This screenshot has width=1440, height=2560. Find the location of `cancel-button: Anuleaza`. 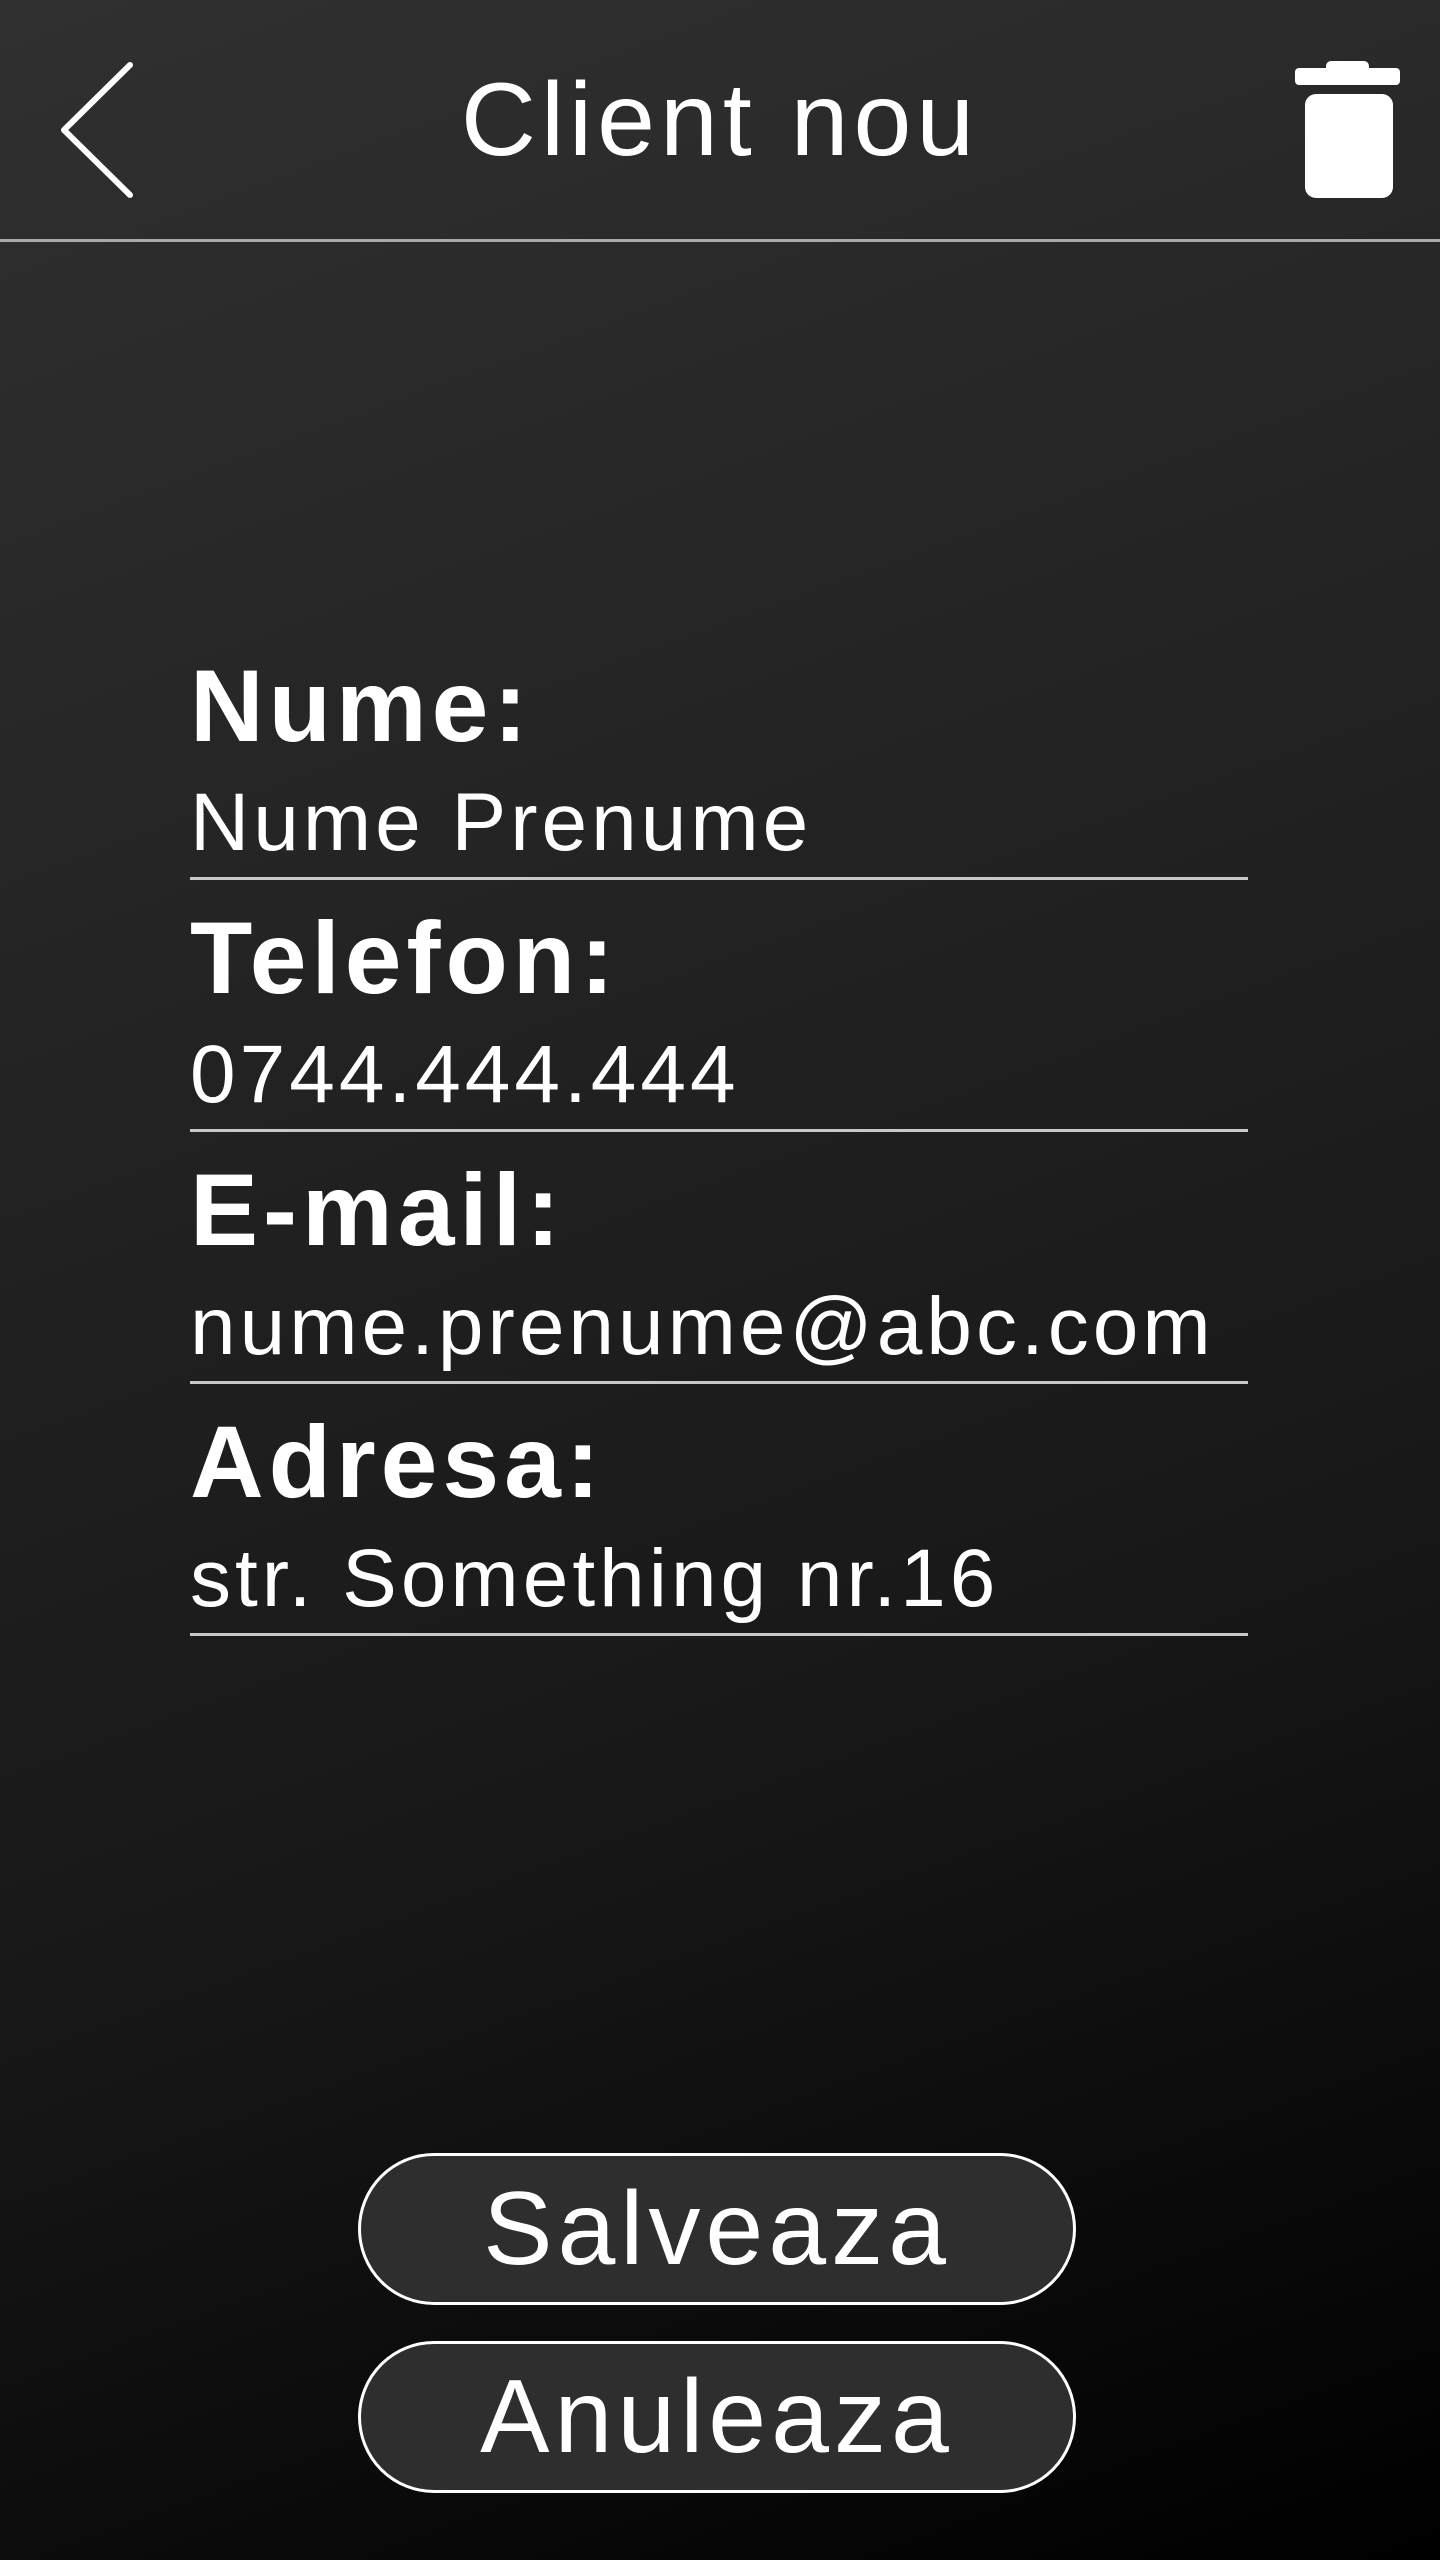

cancel-button: Anuleaza is located at coordinates (717, 2417).